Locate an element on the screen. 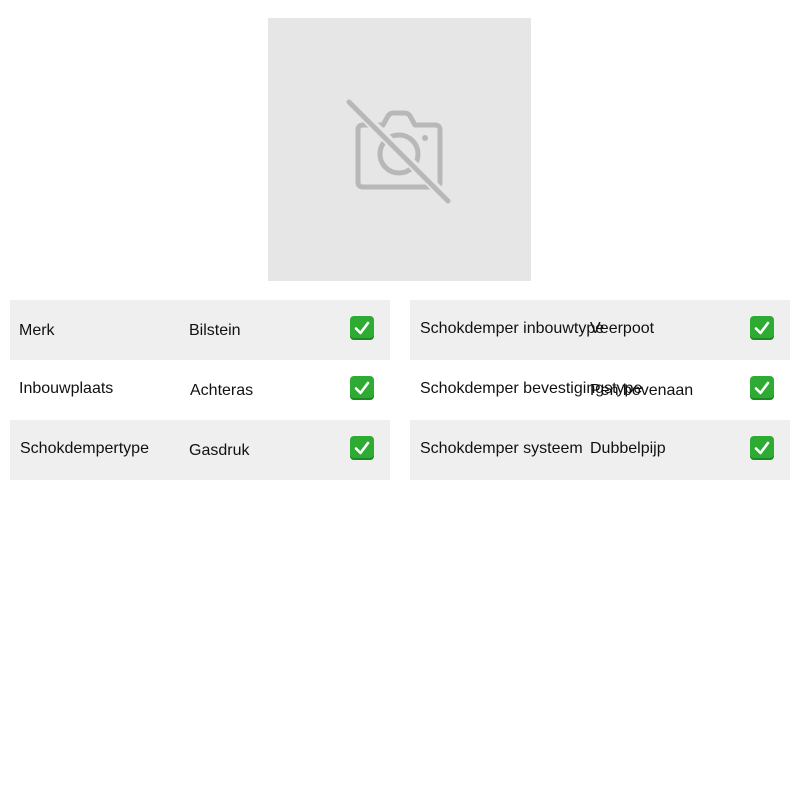 Image resolution: width=800 pixels, height=800 pixels. spec-value: Pen bovenaan is located at coordinates (642, 390).